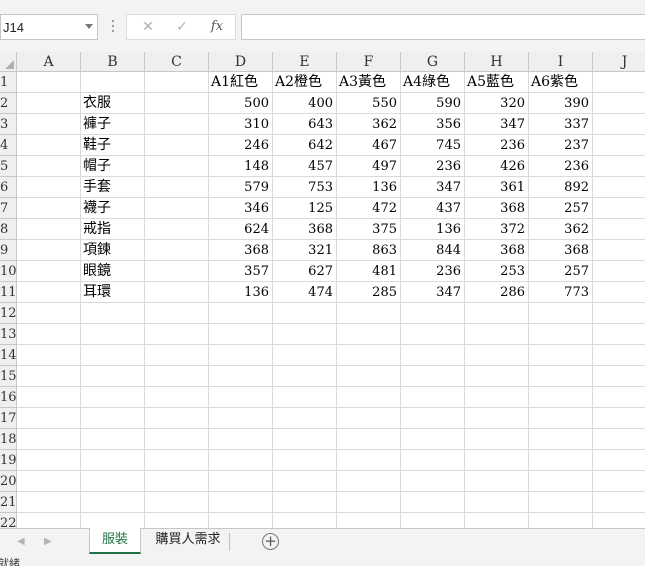 The height and width of the screenshot is (566, 645). I want to click on cell-a14, so click(49, 355).